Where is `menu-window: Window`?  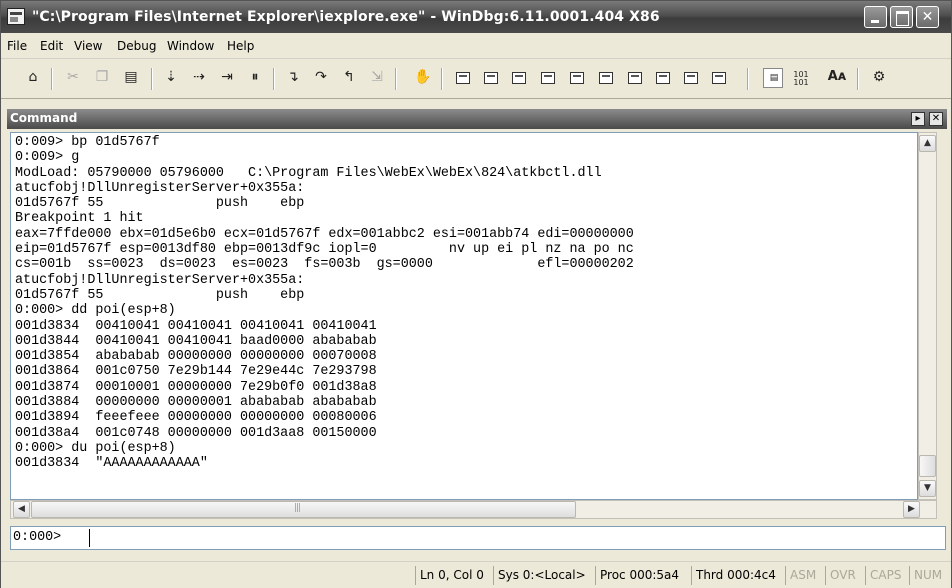 menu-window: Window is located at coordinates (190, 46).